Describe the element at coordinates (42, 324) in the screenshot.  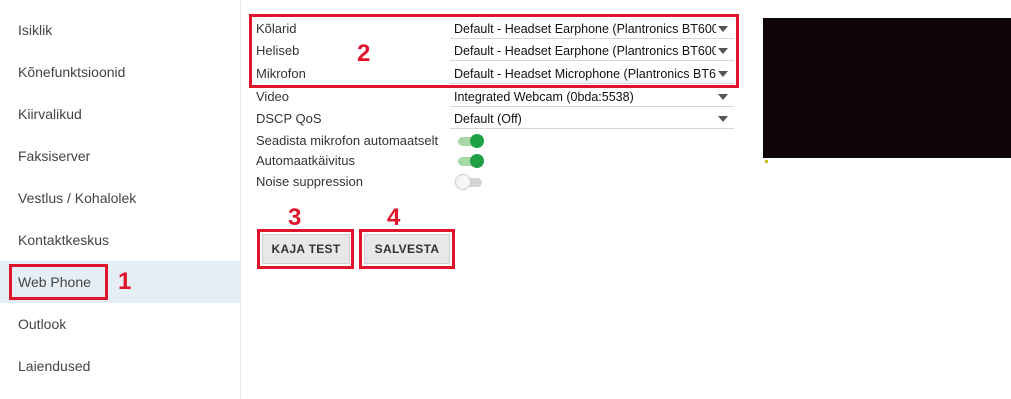
I see `sidebar-item-label: Outlook` at that location.